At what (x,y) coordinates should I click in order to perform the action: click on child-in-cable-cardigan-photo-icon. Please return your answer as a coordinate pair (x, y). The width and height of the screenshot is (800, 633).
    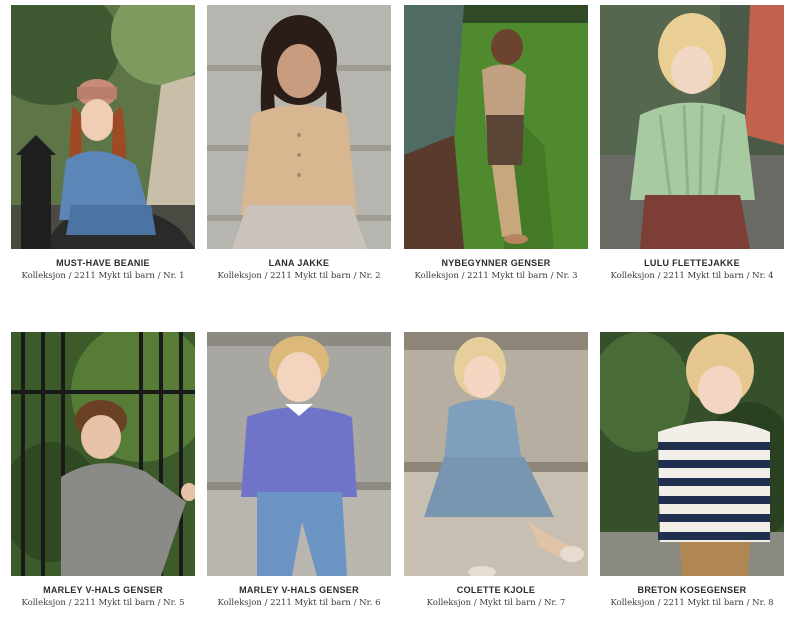
    Looking at the image, I should click on (692, 127).